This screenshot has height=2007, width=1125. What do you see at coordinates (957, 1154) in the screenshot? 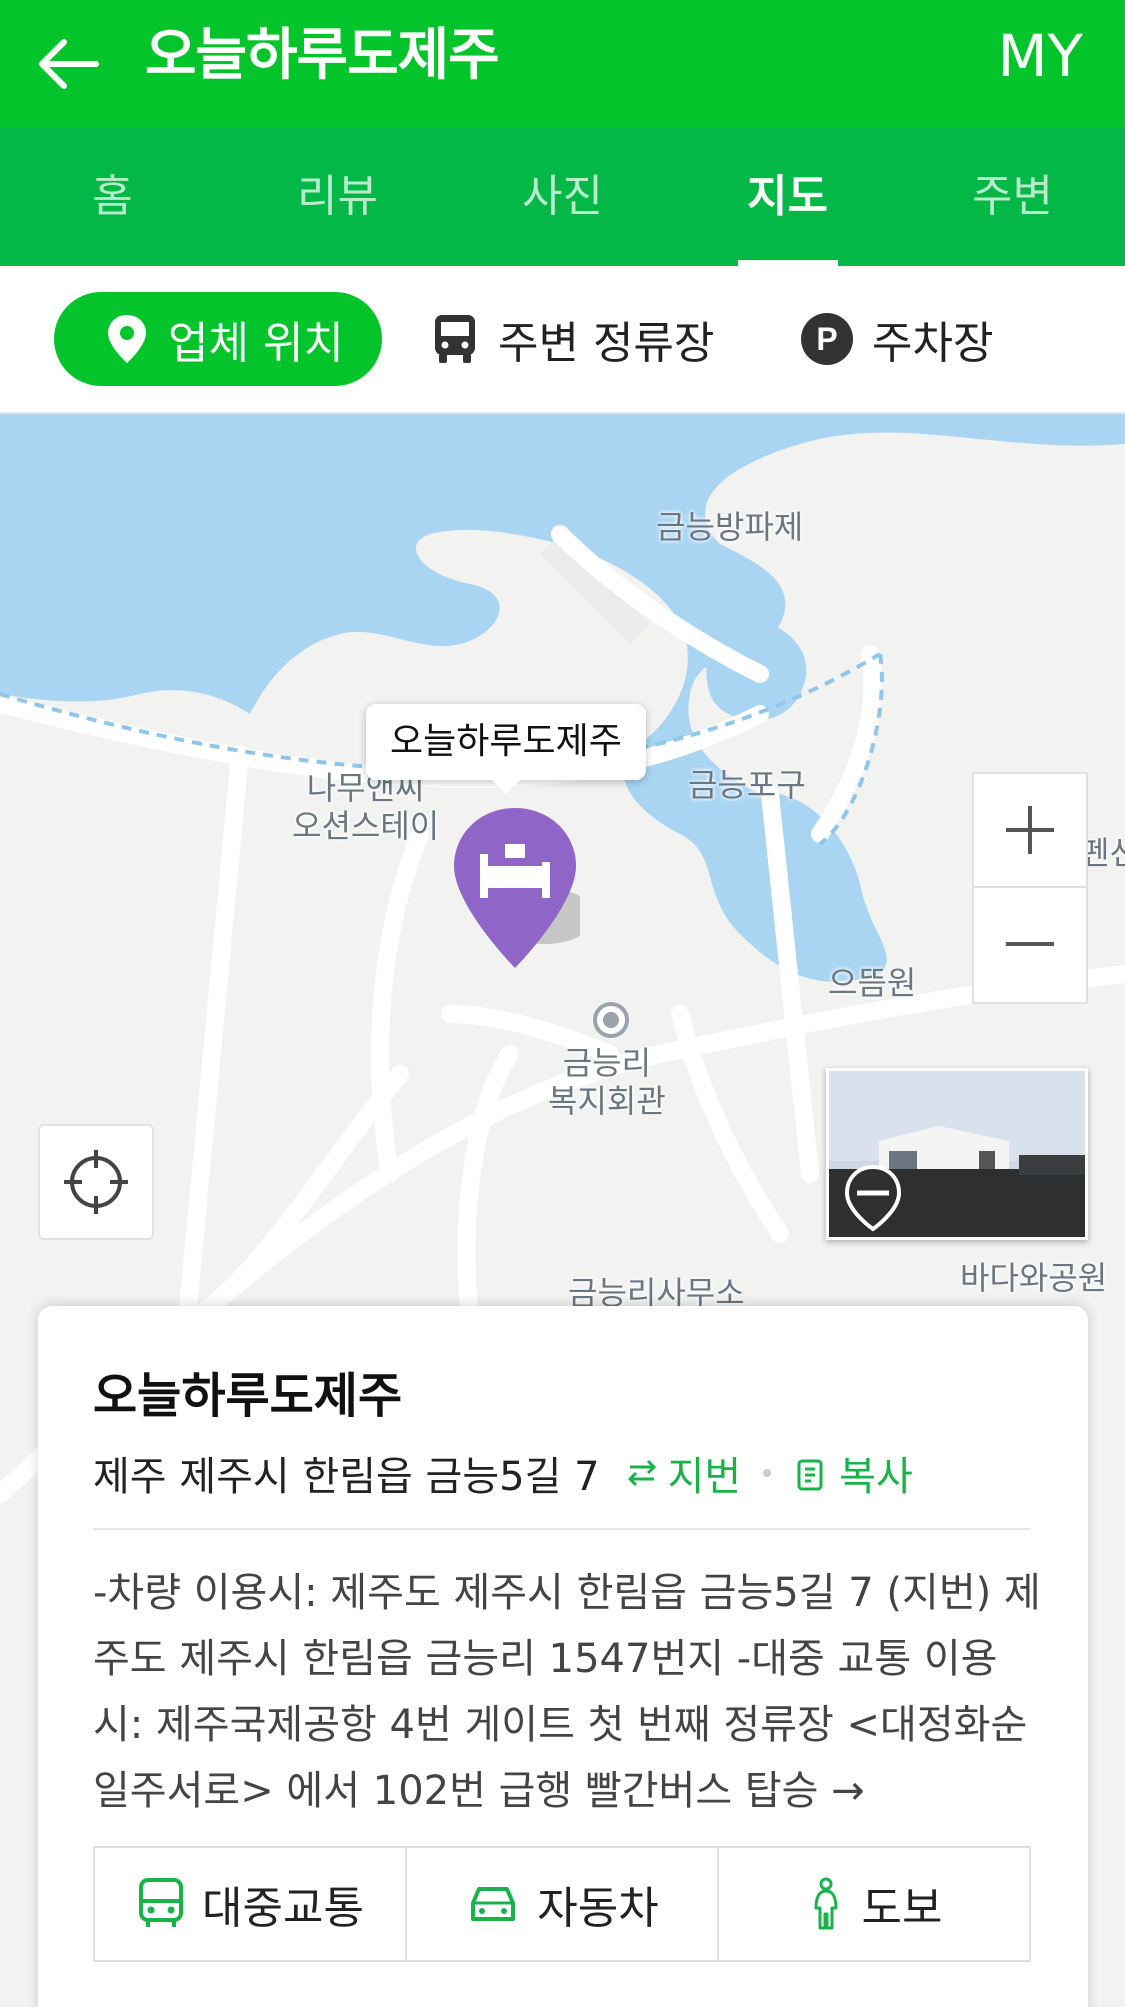
I see `street-view-thumbnail` at bounding box center [957, 1154].